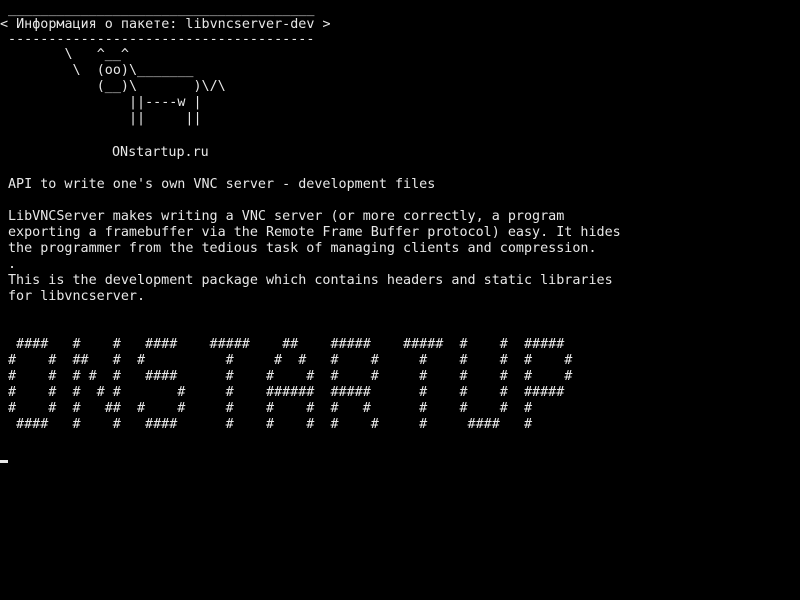 The width and height of the screenshot is (800, 600). What do you see at coordinates (101, 102) in the screenshot?
I see `cow-art-line: ||----w |` at bounding box center [101, 102].